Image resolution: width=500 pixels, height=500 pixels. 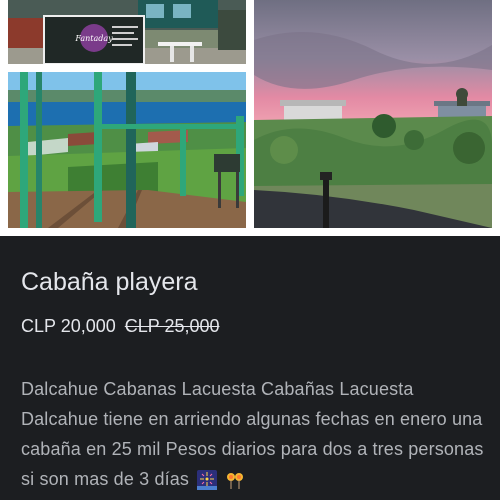 I want to click on listing-photo-1: Fantaday, so click(x=127, y=32).